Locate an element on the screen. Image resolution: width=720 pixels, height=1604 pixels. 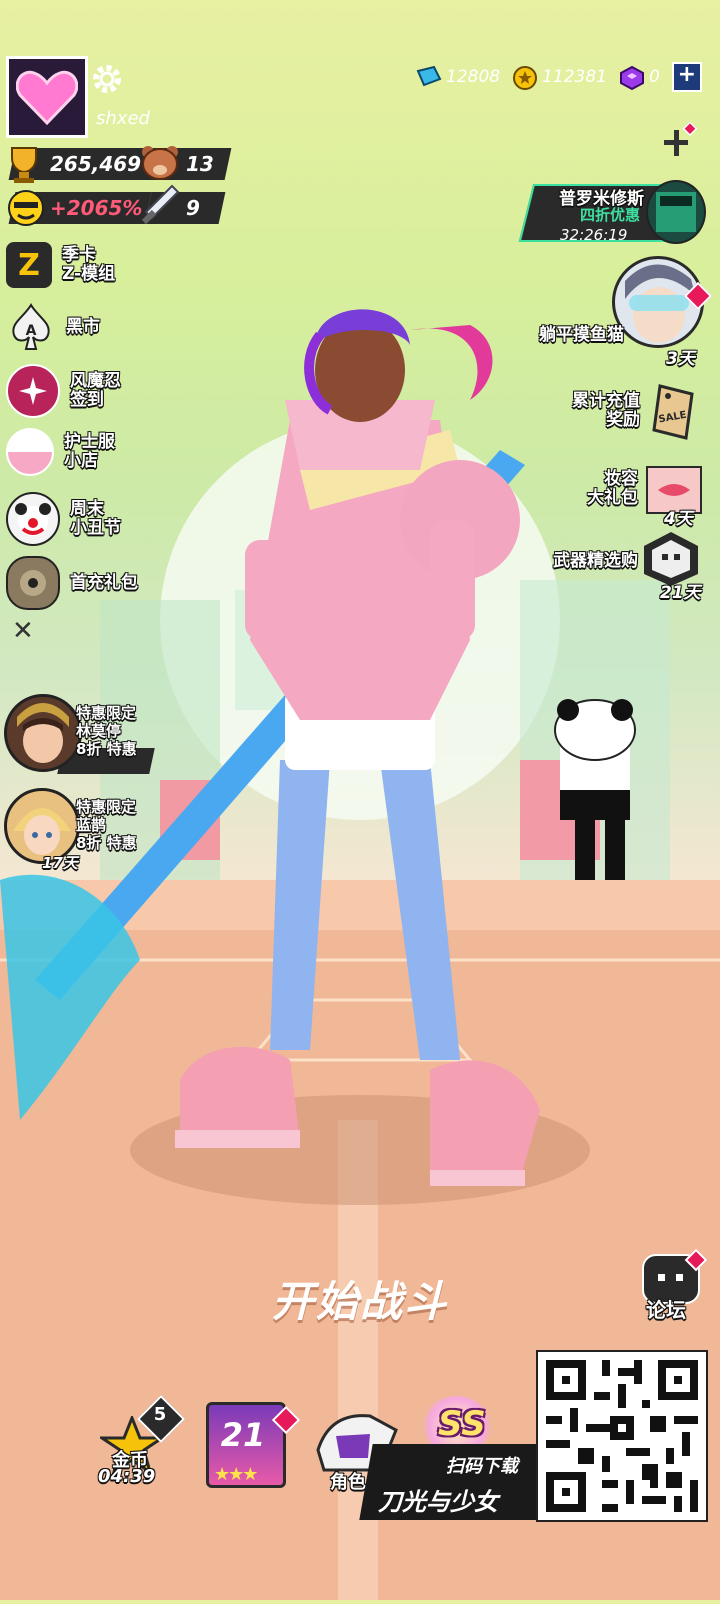
gold-timer: 04:39 is located at coordinates (127, 1476).